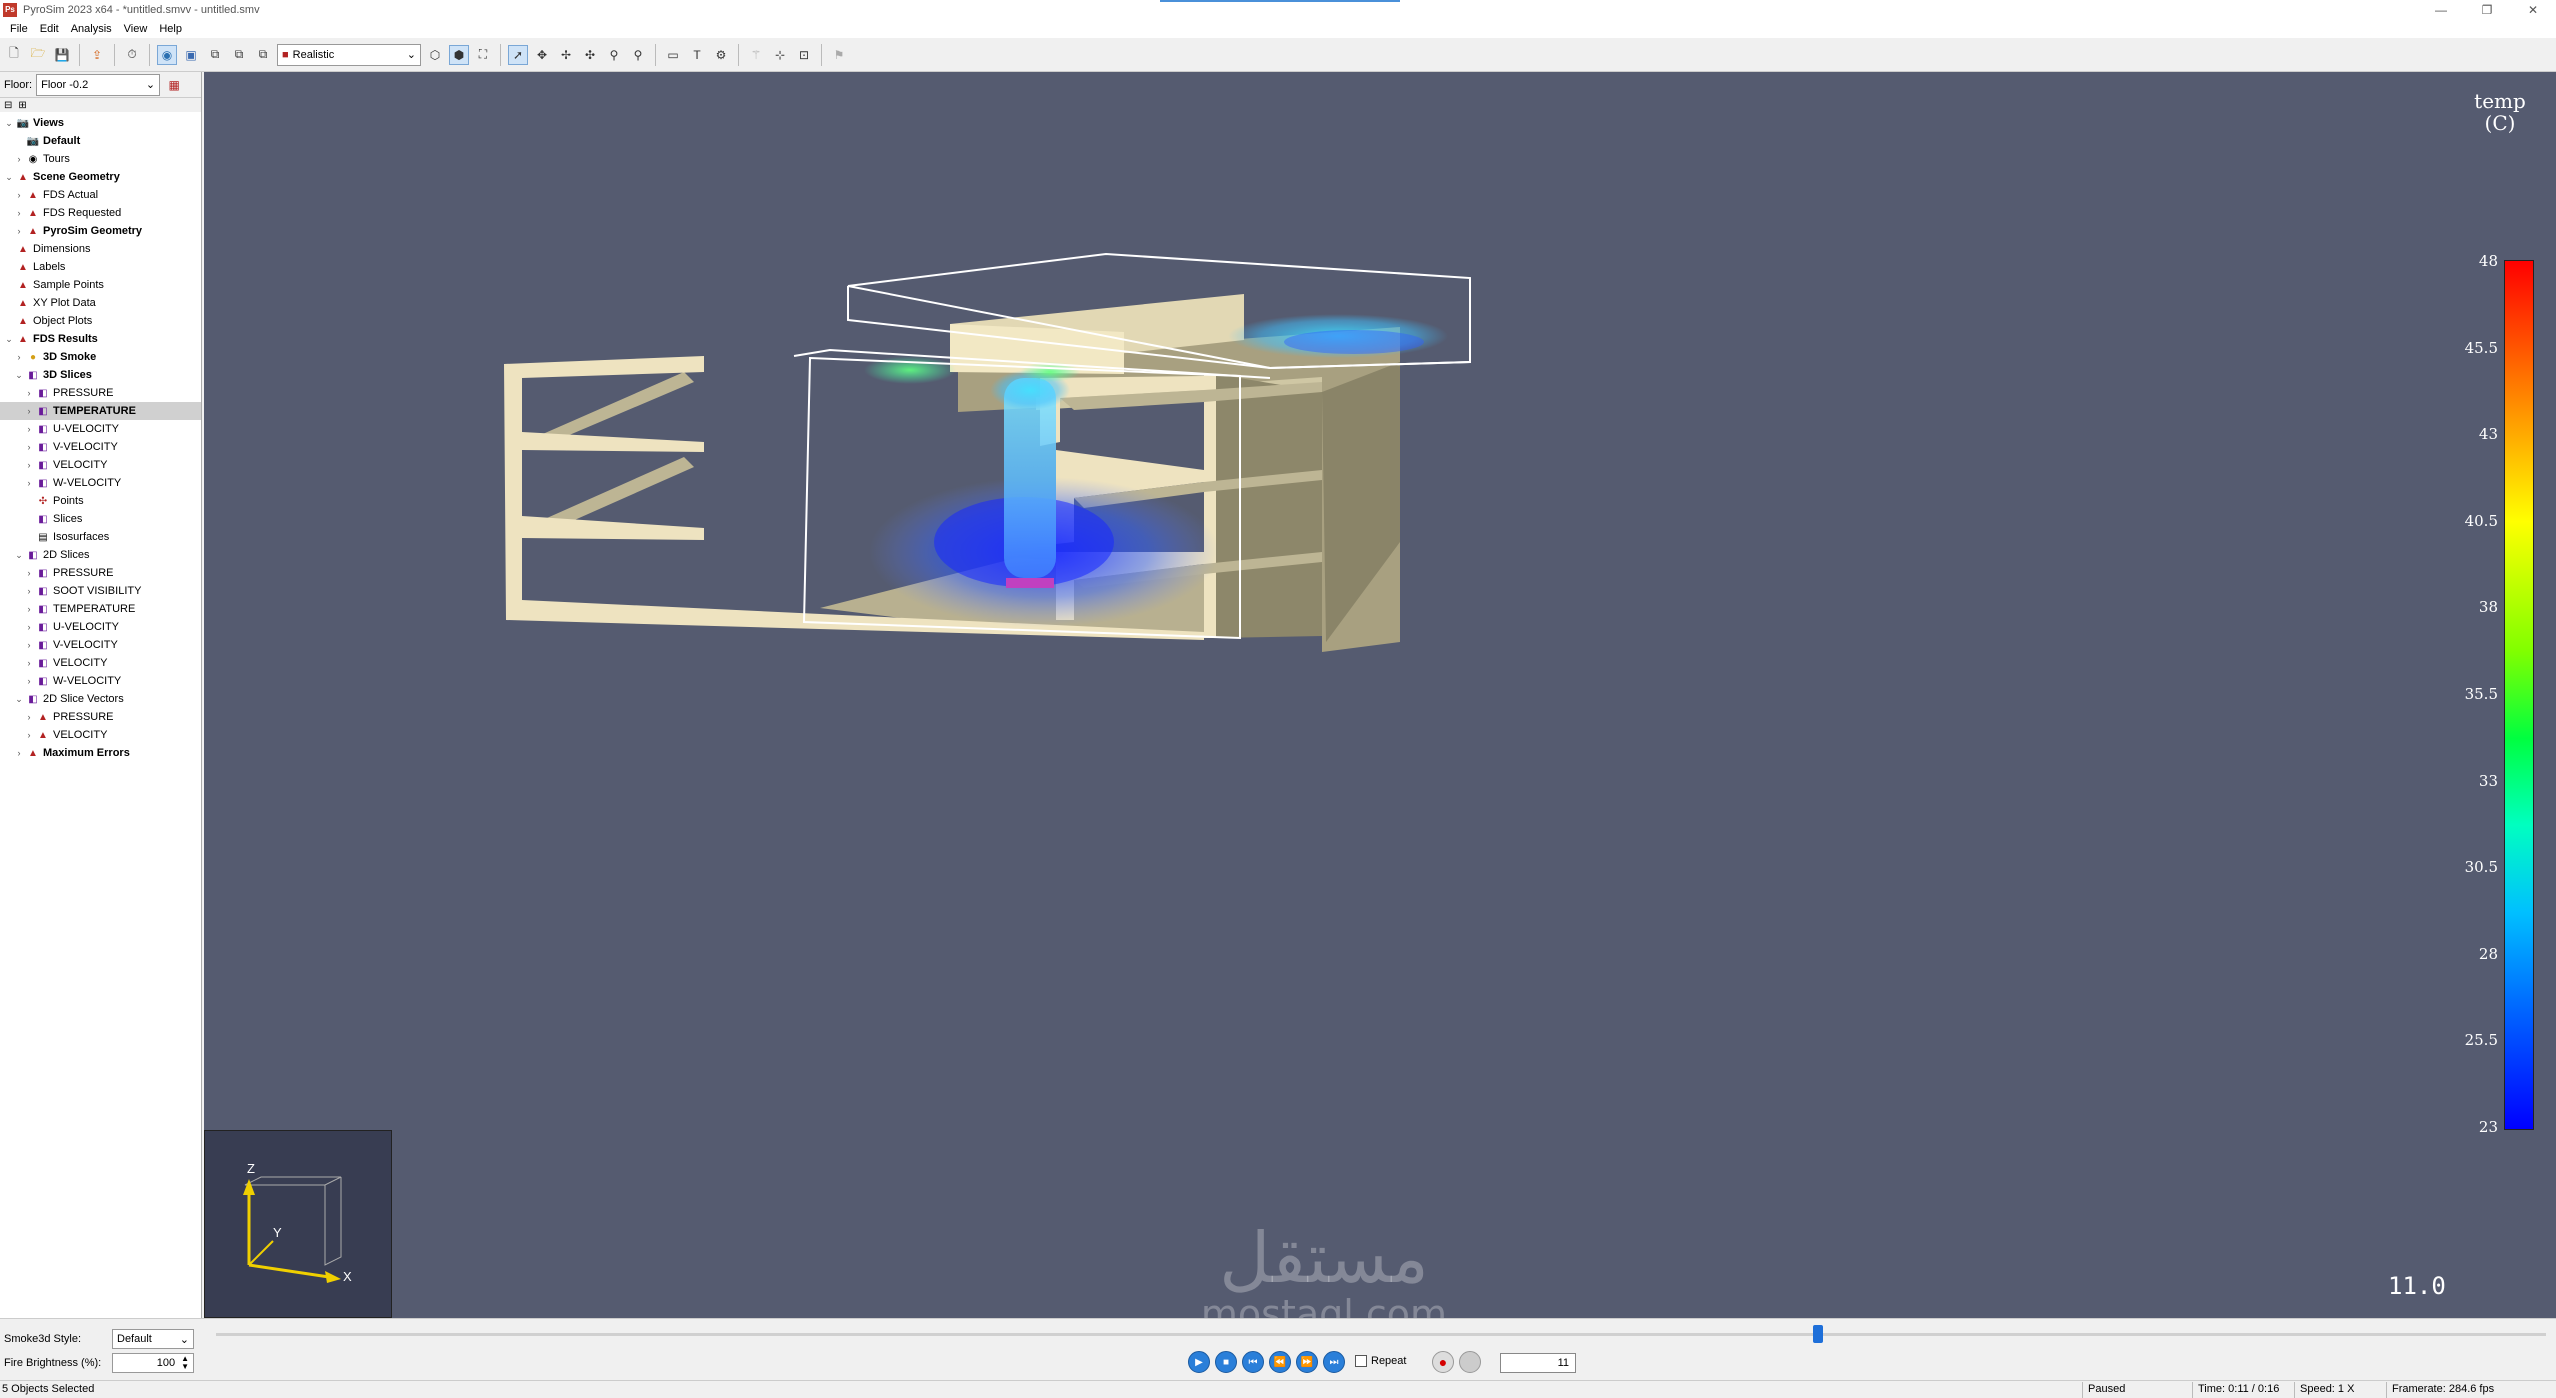 The image size is (2556, 1398). I want to click on view-copy-icon: ⧉, so click(215, 55).